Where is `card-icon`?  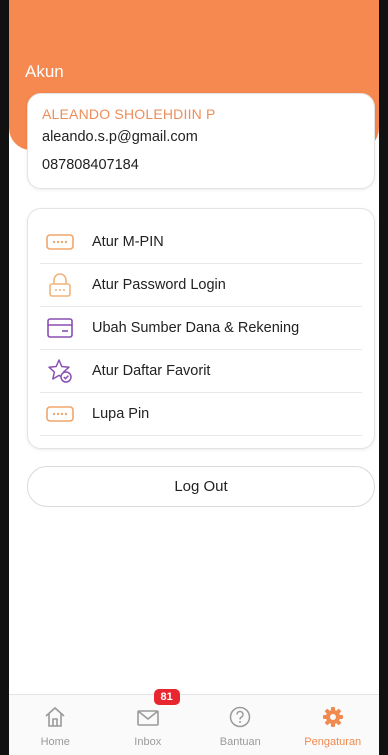 card-icon is located at coordinates (60, 328).